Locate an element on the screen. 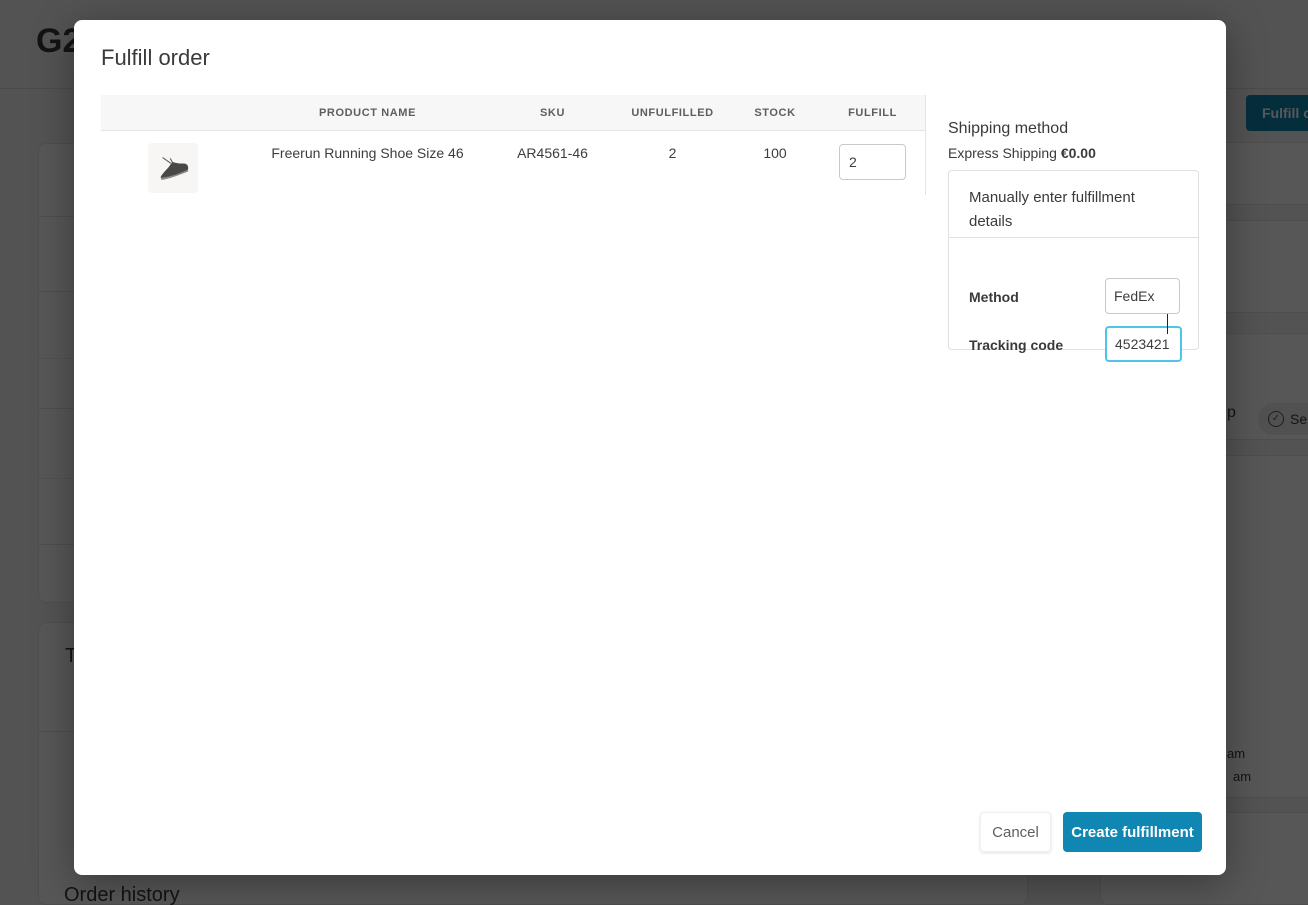  col-header-sku: SKU is located at coordinates (552, 112).